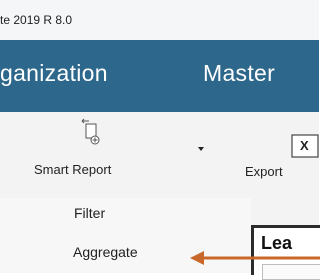 The image size is (320, 280). I want to click on menu-item-master: Master, so click(239, 73).